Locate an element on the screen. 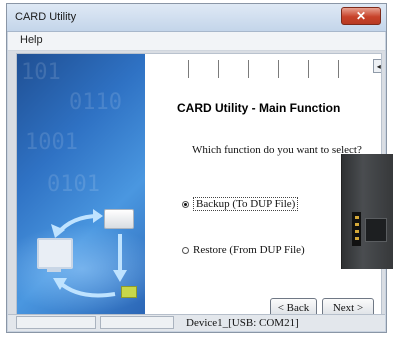 This screenshot has height=338, width=393. next-button: Next > is located at coordinates (348, 306).